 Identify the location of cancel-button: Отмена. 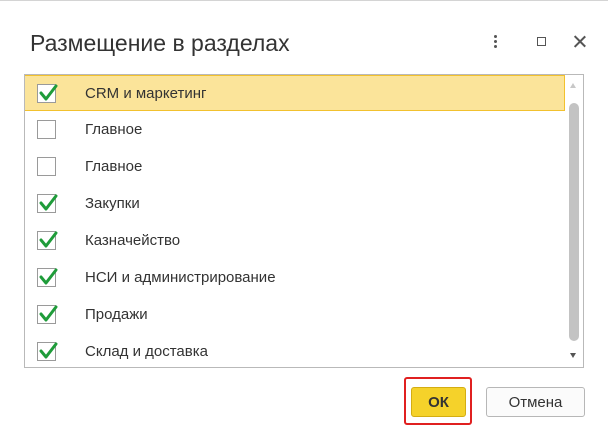
(535, 402).